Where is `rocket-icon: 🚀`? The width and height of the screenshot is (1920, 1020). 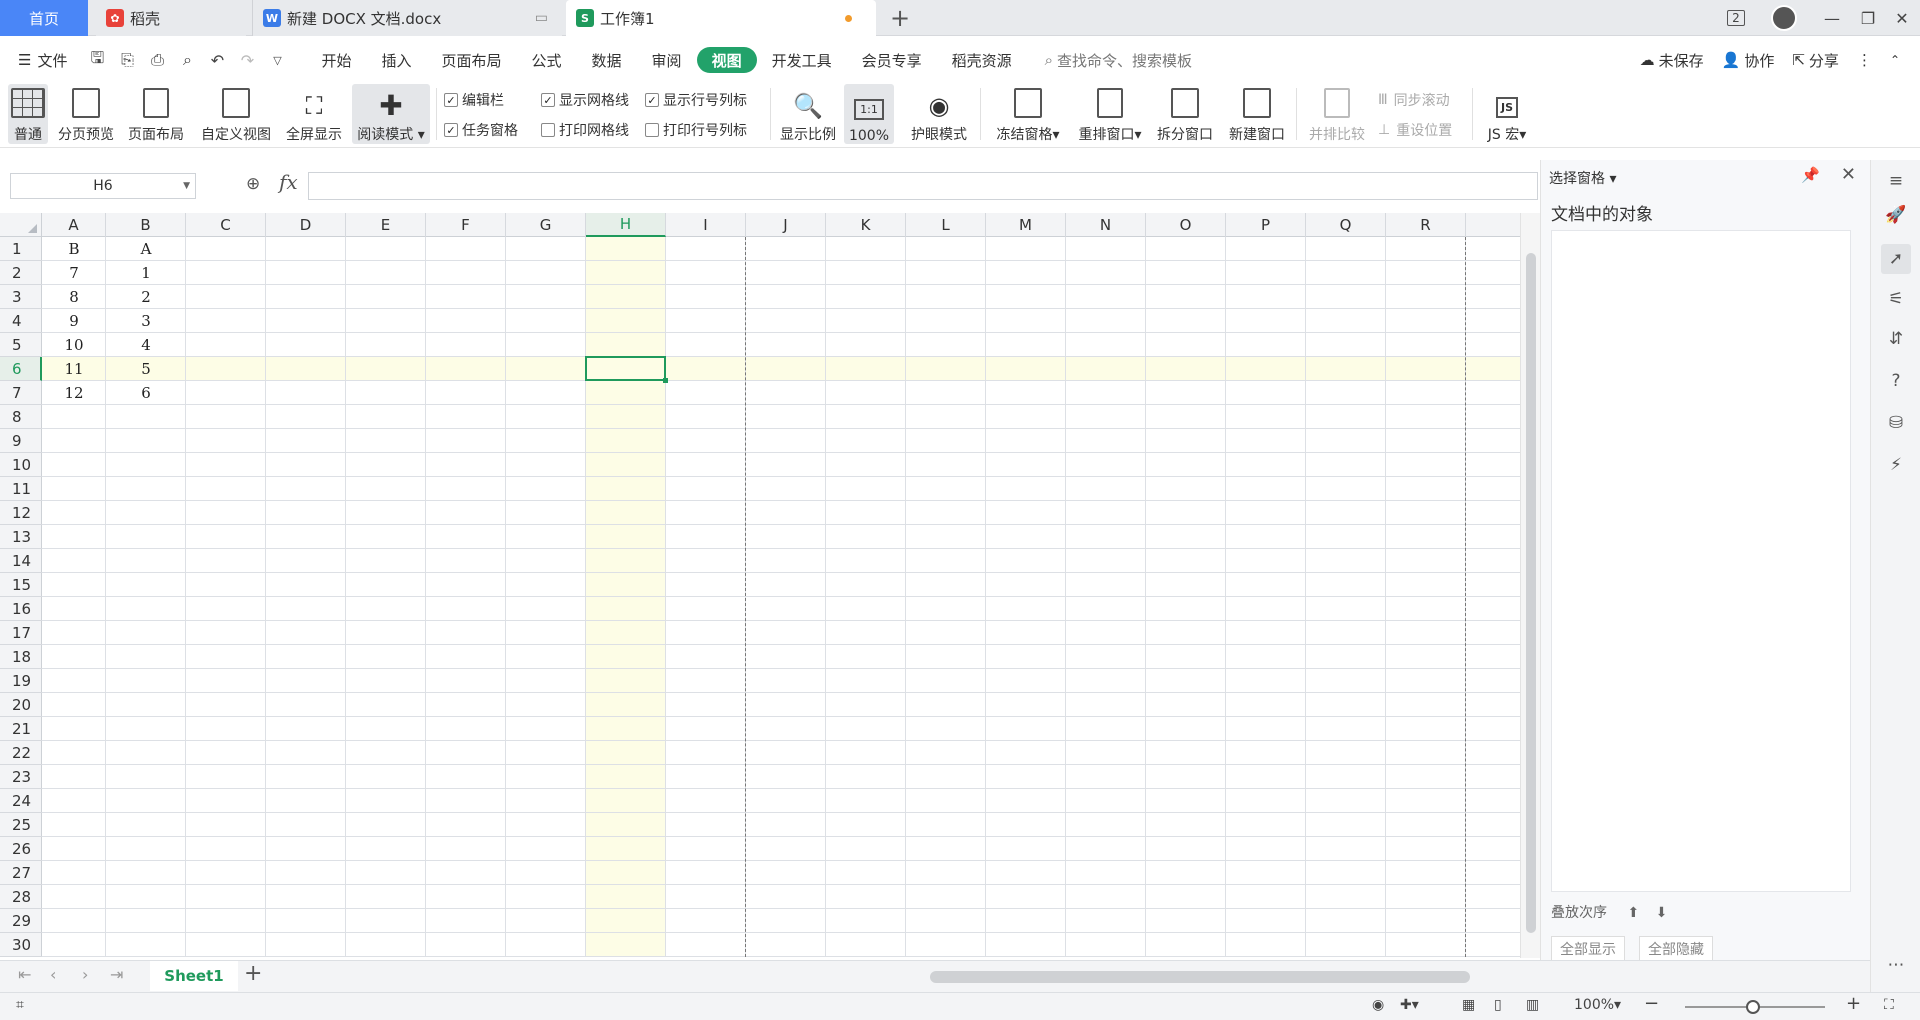
rocket-icon: 🚀 is located at coordinates (1896, 215).